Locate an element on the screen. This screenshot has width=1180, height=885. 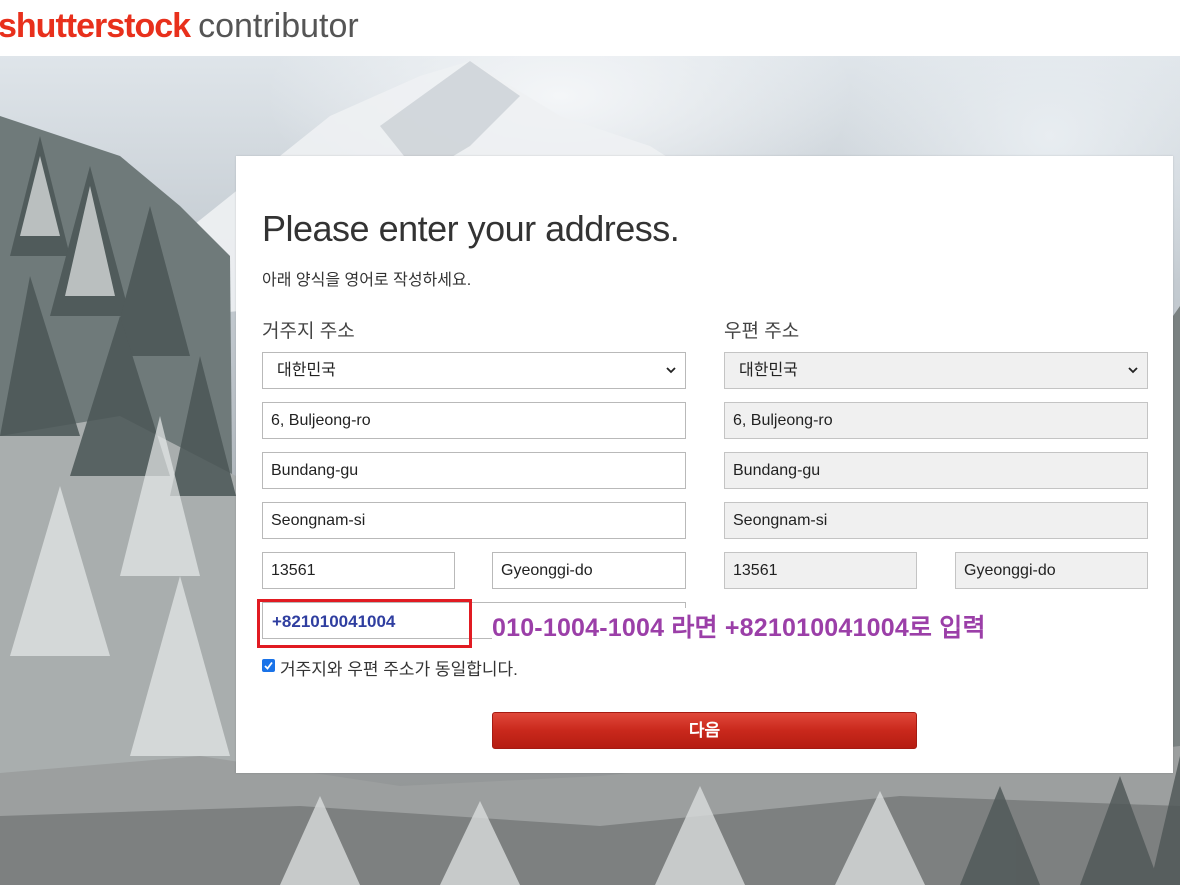
checkmark-icon is located at coordinates (268, 665).